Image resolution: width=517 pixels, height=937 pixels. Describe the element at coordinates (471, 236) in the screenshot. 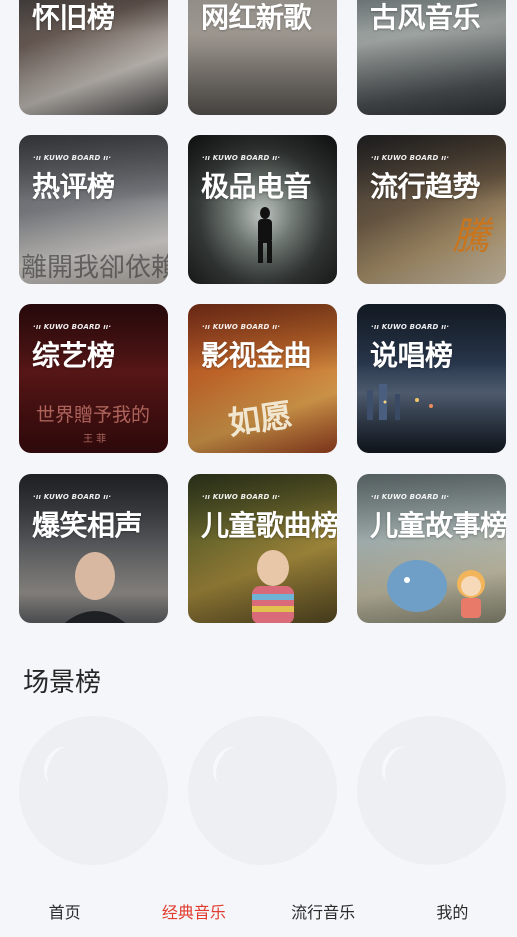

I see `cover-art-text: 騰` at that location.